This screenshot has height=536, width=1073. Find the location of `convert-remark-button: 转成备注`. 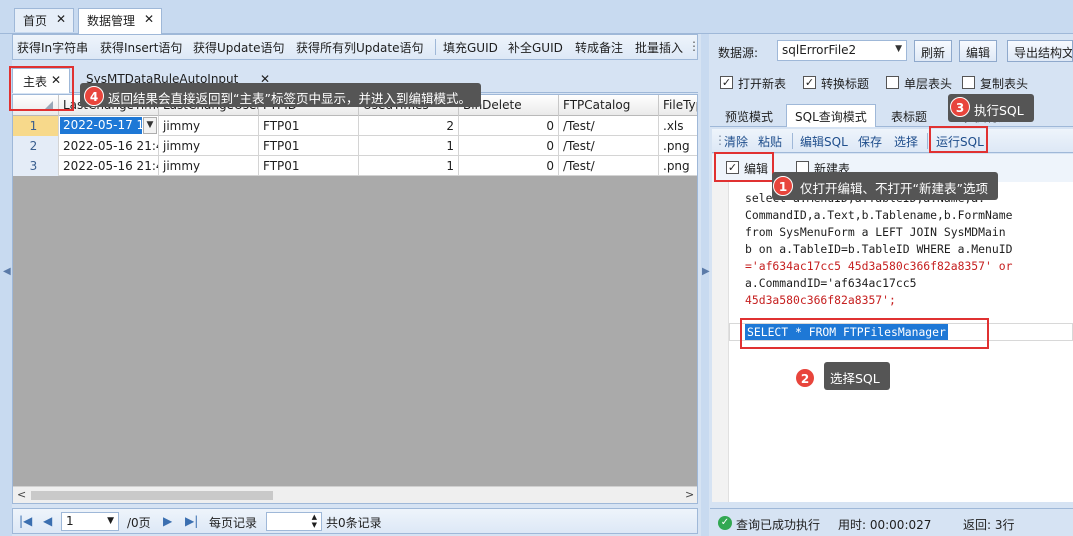

convert-remark-button: 转成备注 is located at coordinates (599, 47).